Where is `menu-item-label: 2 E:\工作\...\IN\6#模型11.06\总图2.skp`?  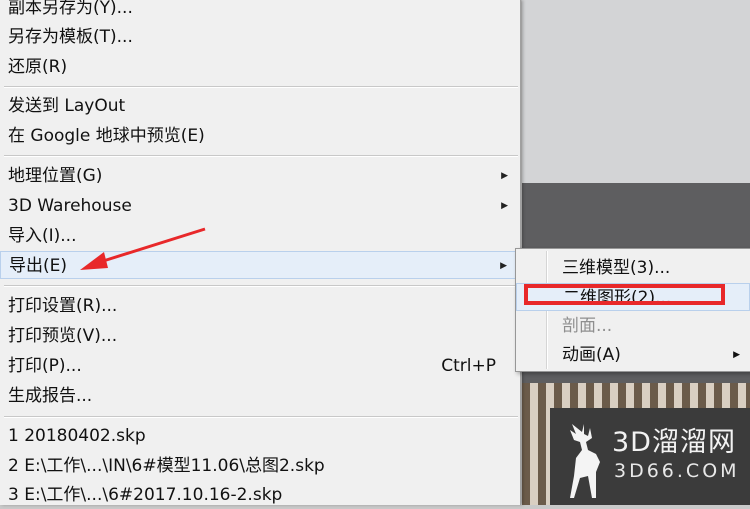
menu-item-label: 2 E:\工作\...\IN\6#模型11.06\总图2.skp is located at coordinates (166, 466).